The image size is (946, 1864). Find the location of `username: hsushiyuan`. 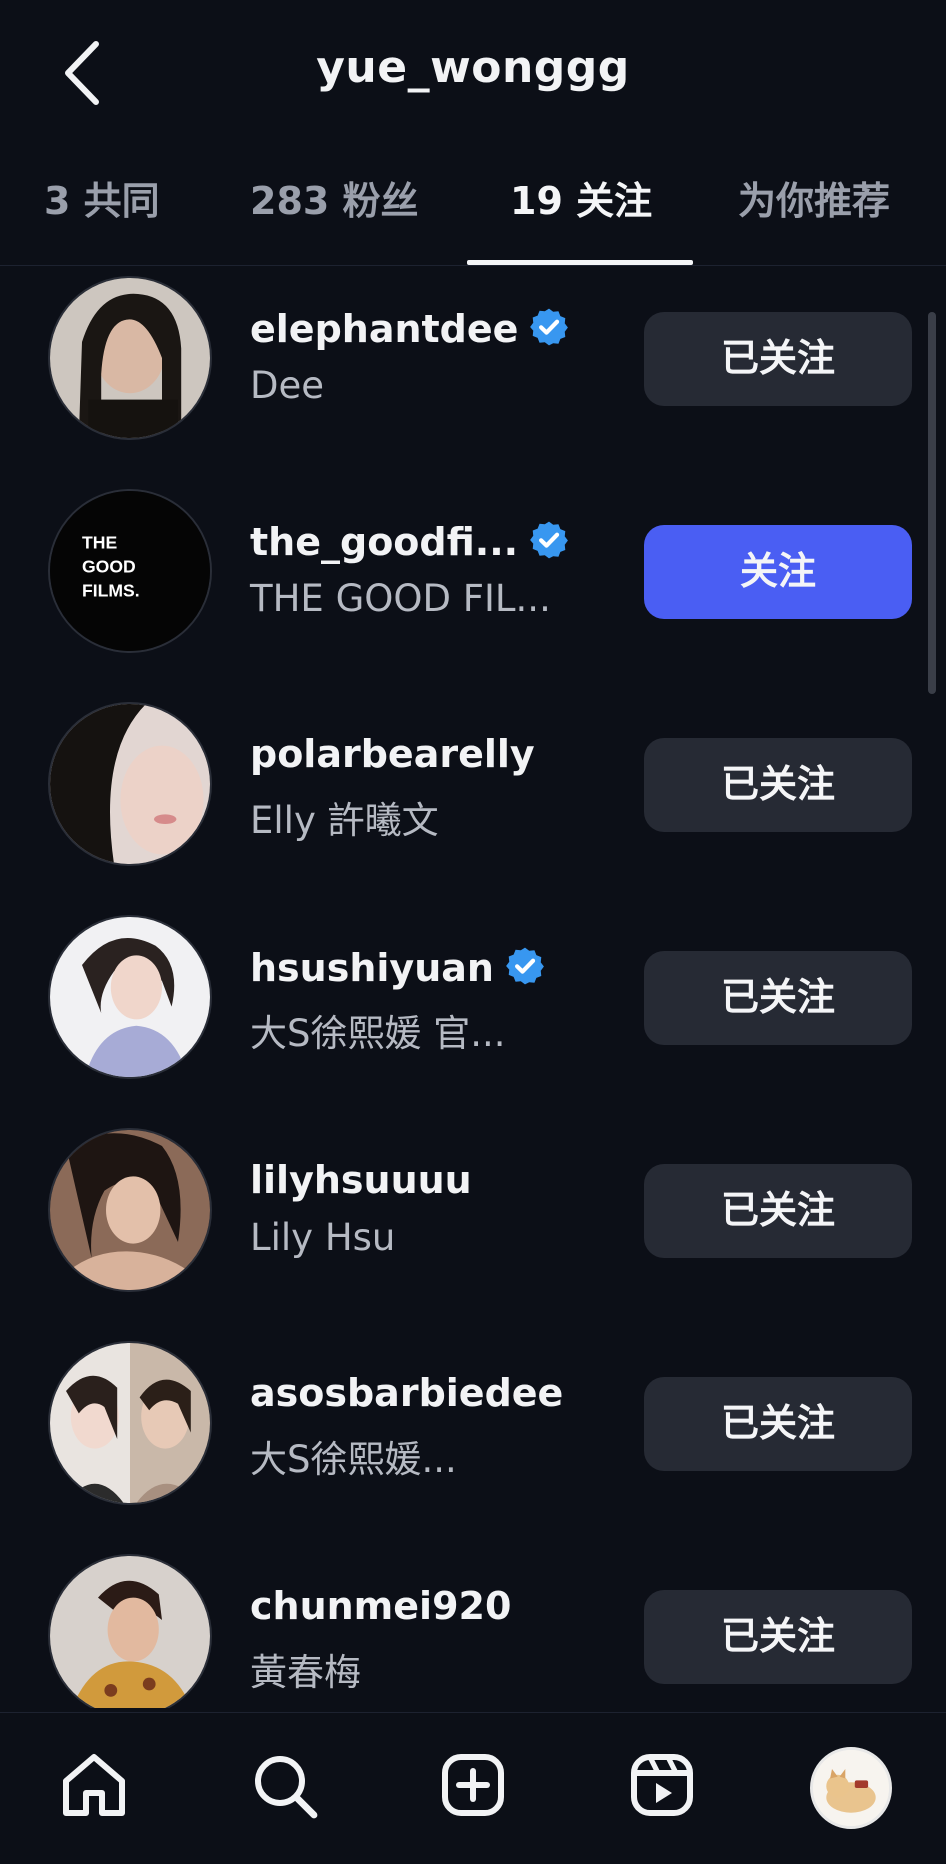

username: hsushiyuan is located at coordinates (398, 967).